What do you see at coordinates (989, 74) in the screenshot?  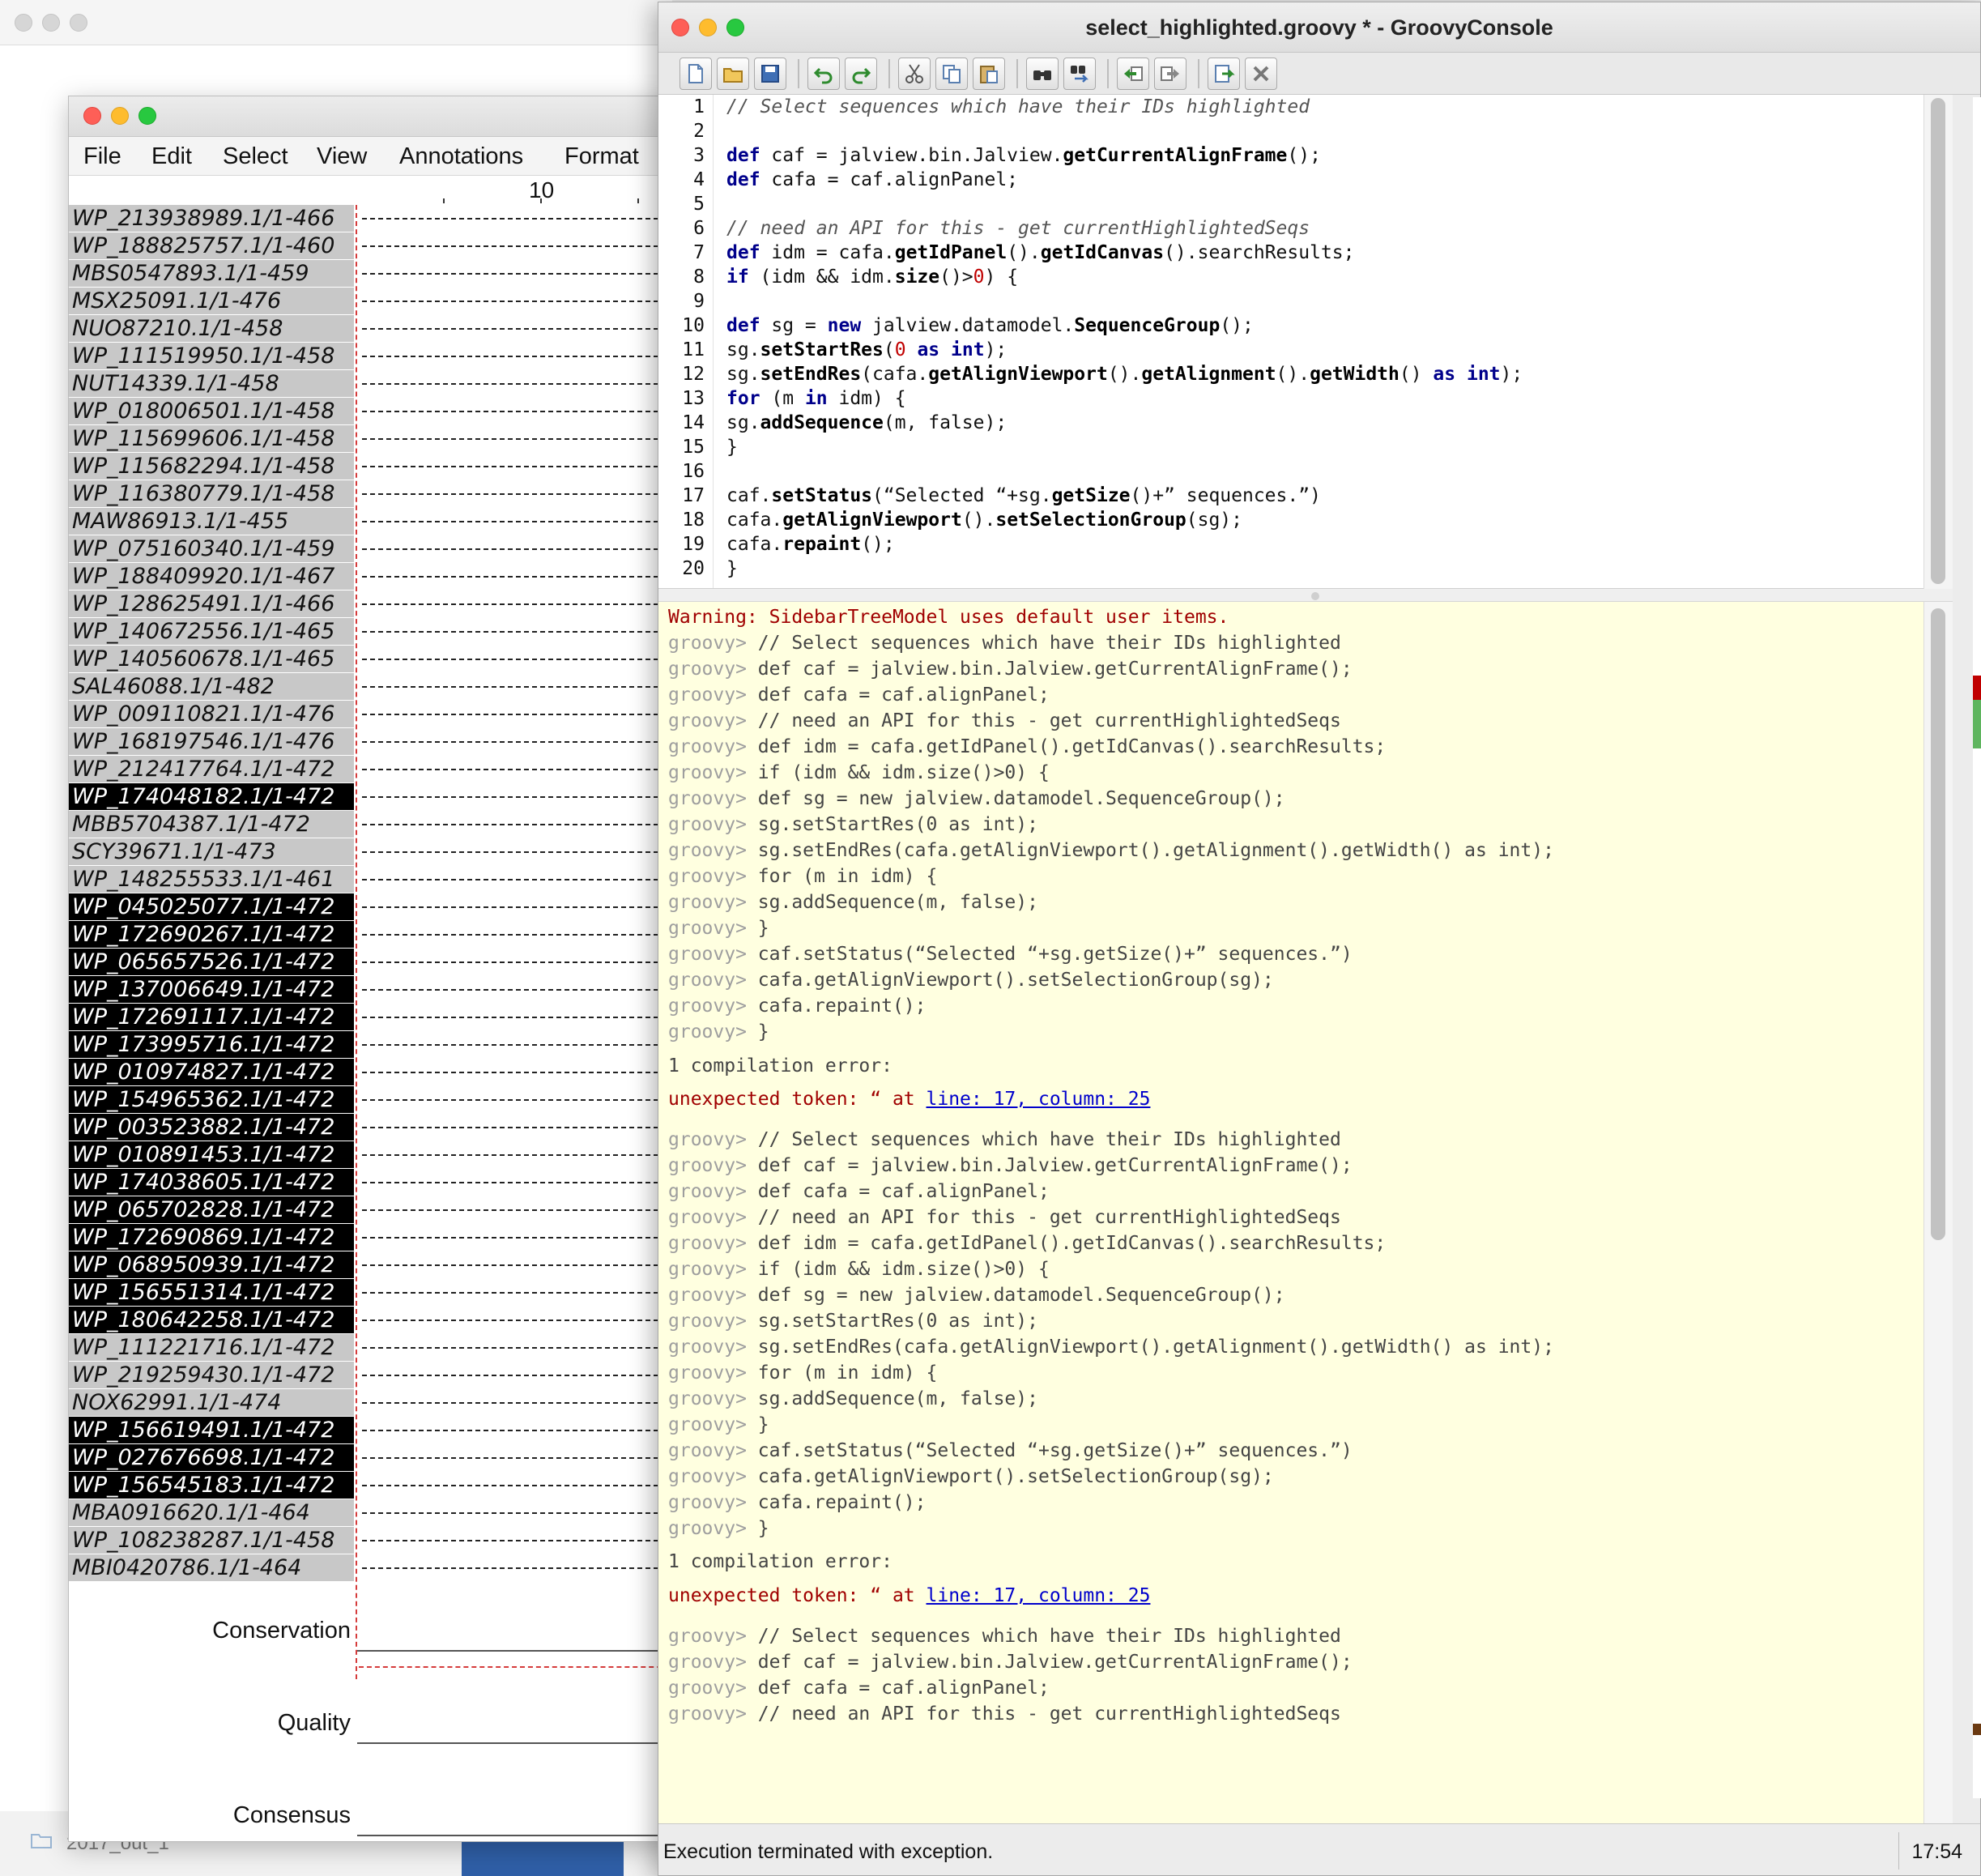 I see `paste-button` at bounding box center [989, 74].